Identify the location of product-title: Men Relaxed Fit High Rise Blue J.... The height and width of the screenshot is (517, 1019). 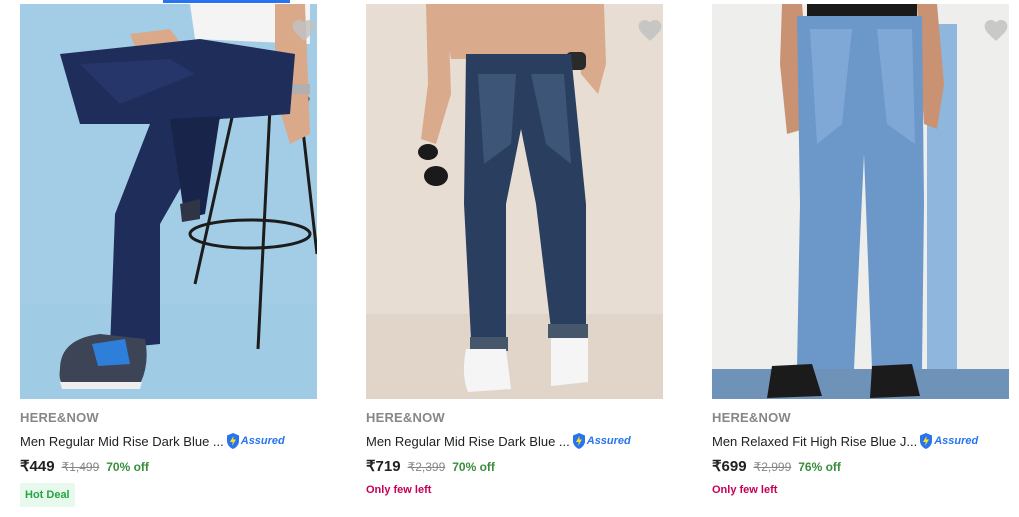
(814, 441).